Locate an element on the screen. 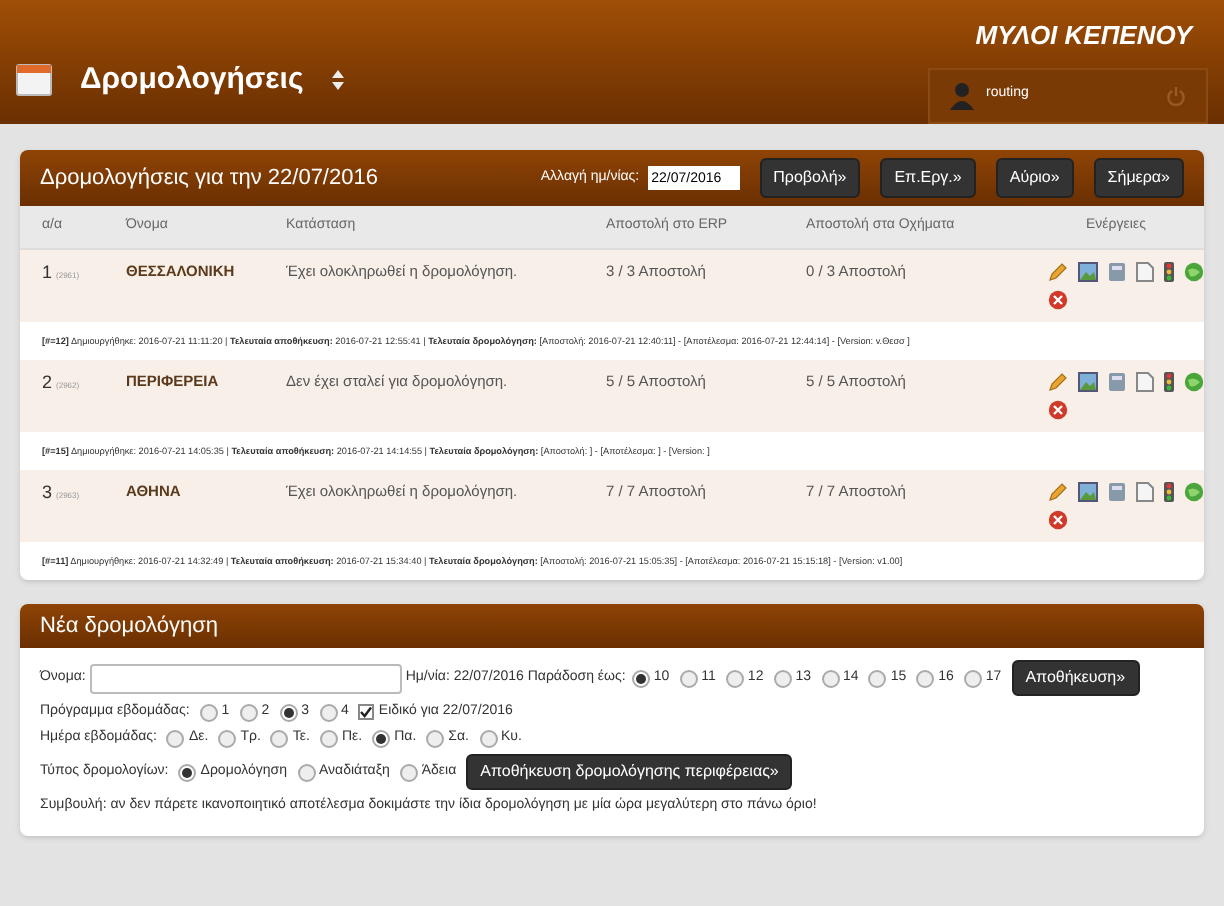 This screenshot has height=906, width=1224. name-field is located at coordinates (245, 678).